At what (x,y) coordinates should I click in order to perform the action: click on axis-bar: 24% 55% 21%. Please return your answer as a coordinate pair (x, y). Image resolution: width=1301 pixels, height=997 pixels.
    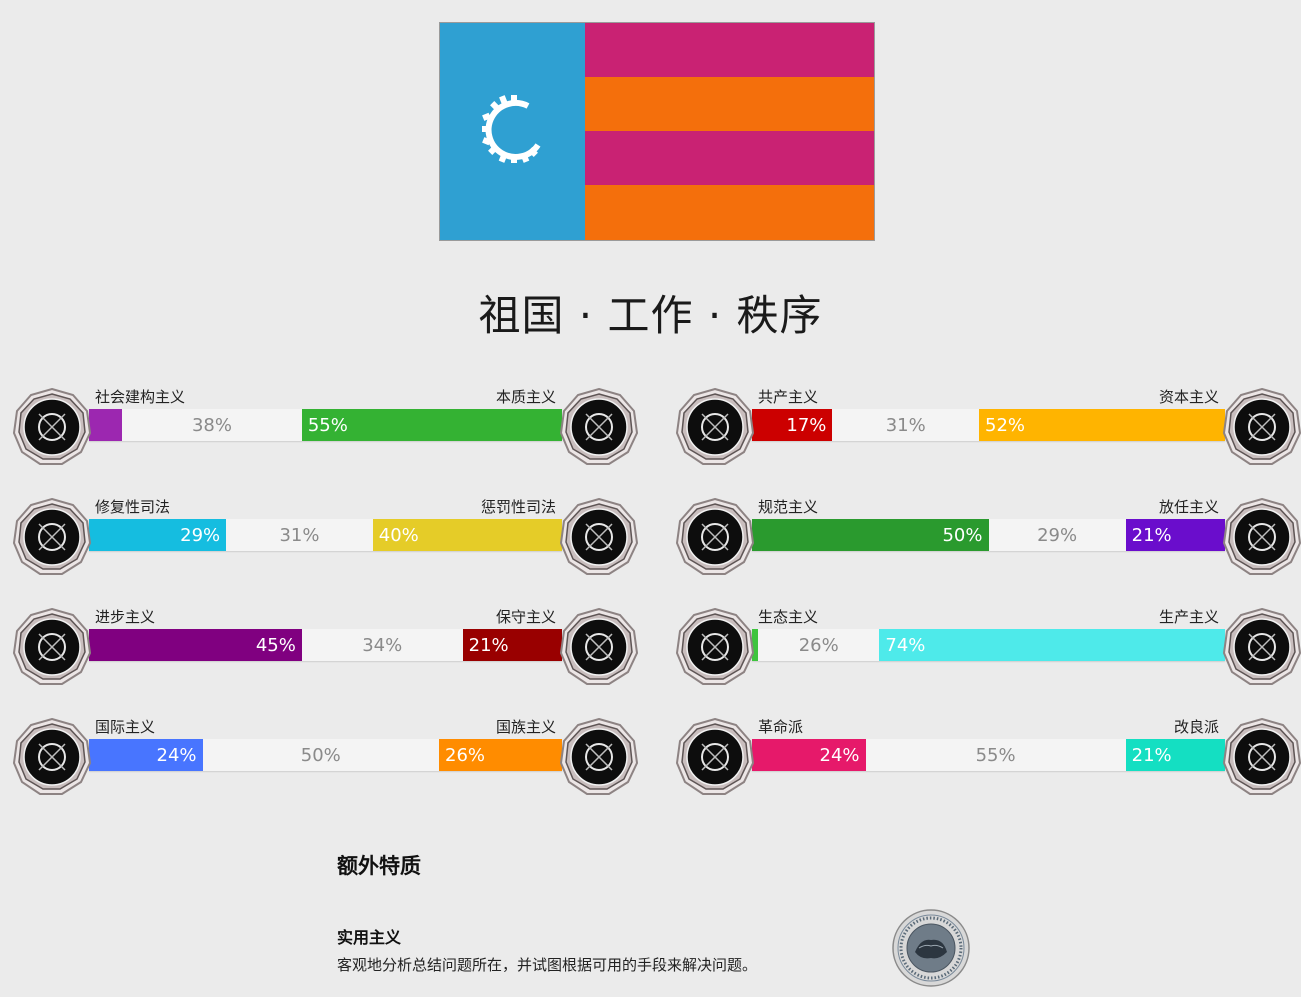
    Looking at the image, I should click on (988, 755).